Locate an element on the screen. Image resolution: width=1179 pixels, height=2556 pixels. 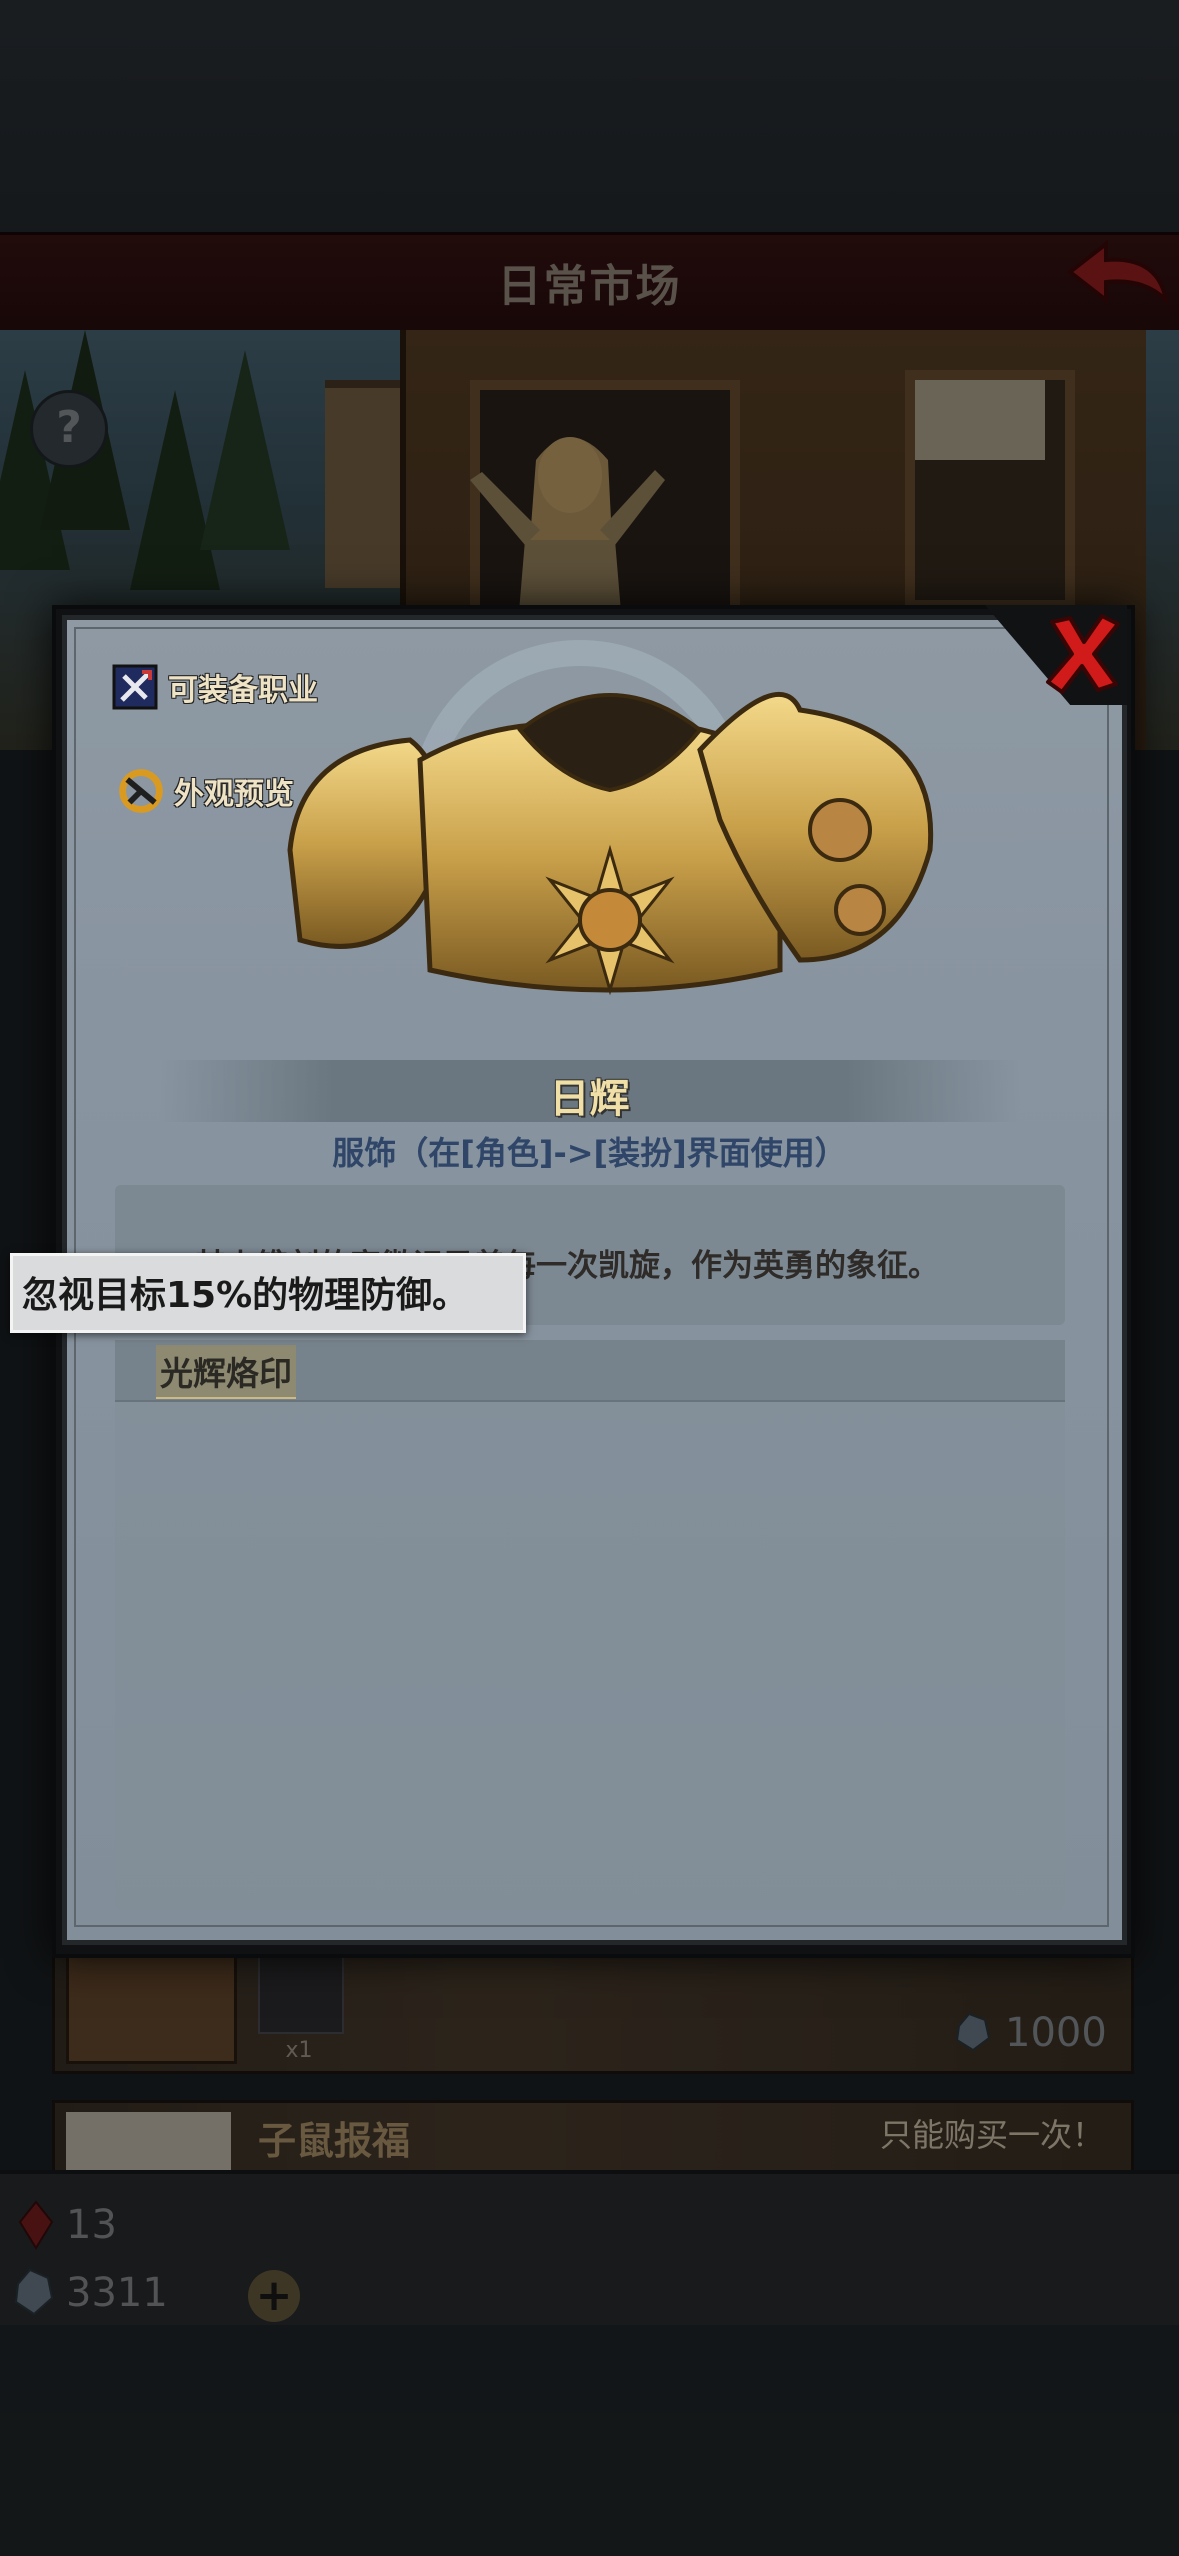
close-icon is located at coordinates (1083, 654).